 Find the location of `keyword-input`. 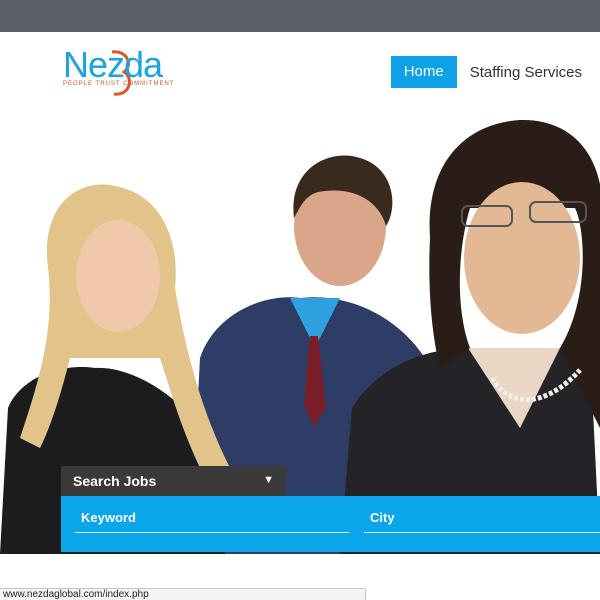

keyword-input is located at coordinates (215, 515).